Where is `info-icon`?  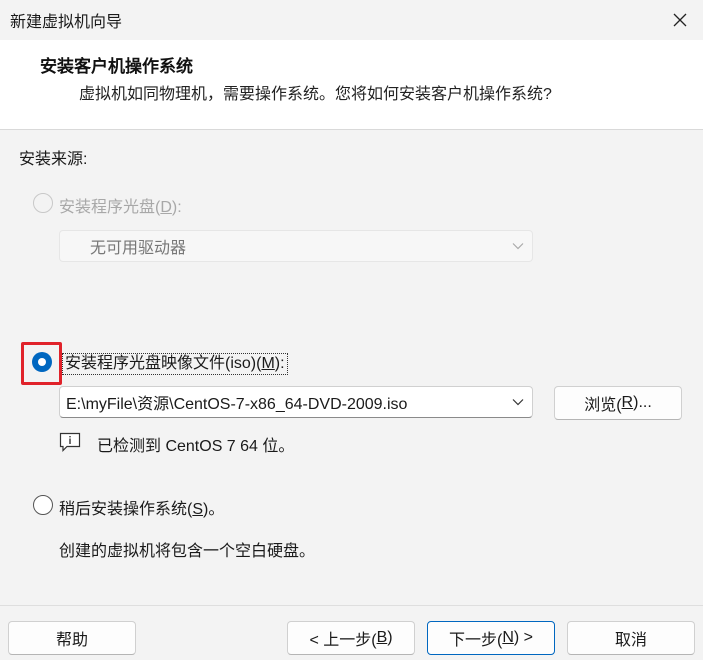
info-icon is located at coordinates (70, 442).